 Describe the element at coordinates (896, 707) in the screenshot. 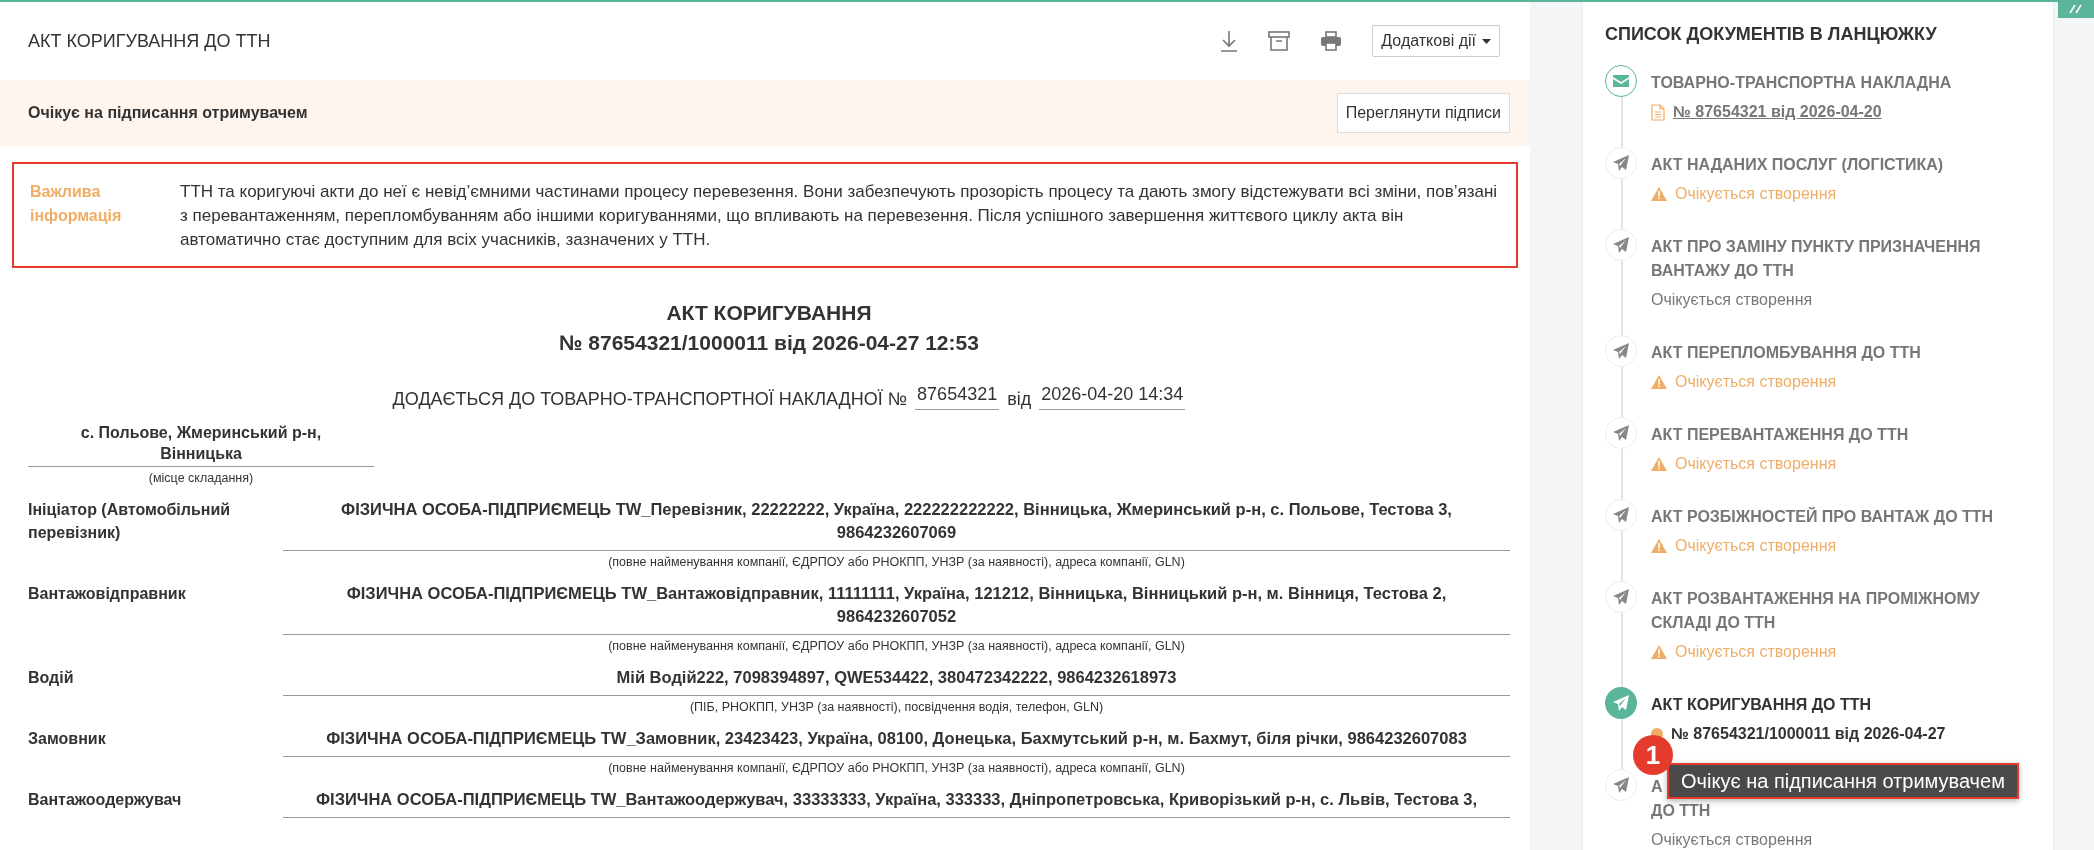

I see `field-hint: (ПІБ, РНОКПП, УНЗР (за наявності), посвідчення водія, телефон, GLN)` at that location.